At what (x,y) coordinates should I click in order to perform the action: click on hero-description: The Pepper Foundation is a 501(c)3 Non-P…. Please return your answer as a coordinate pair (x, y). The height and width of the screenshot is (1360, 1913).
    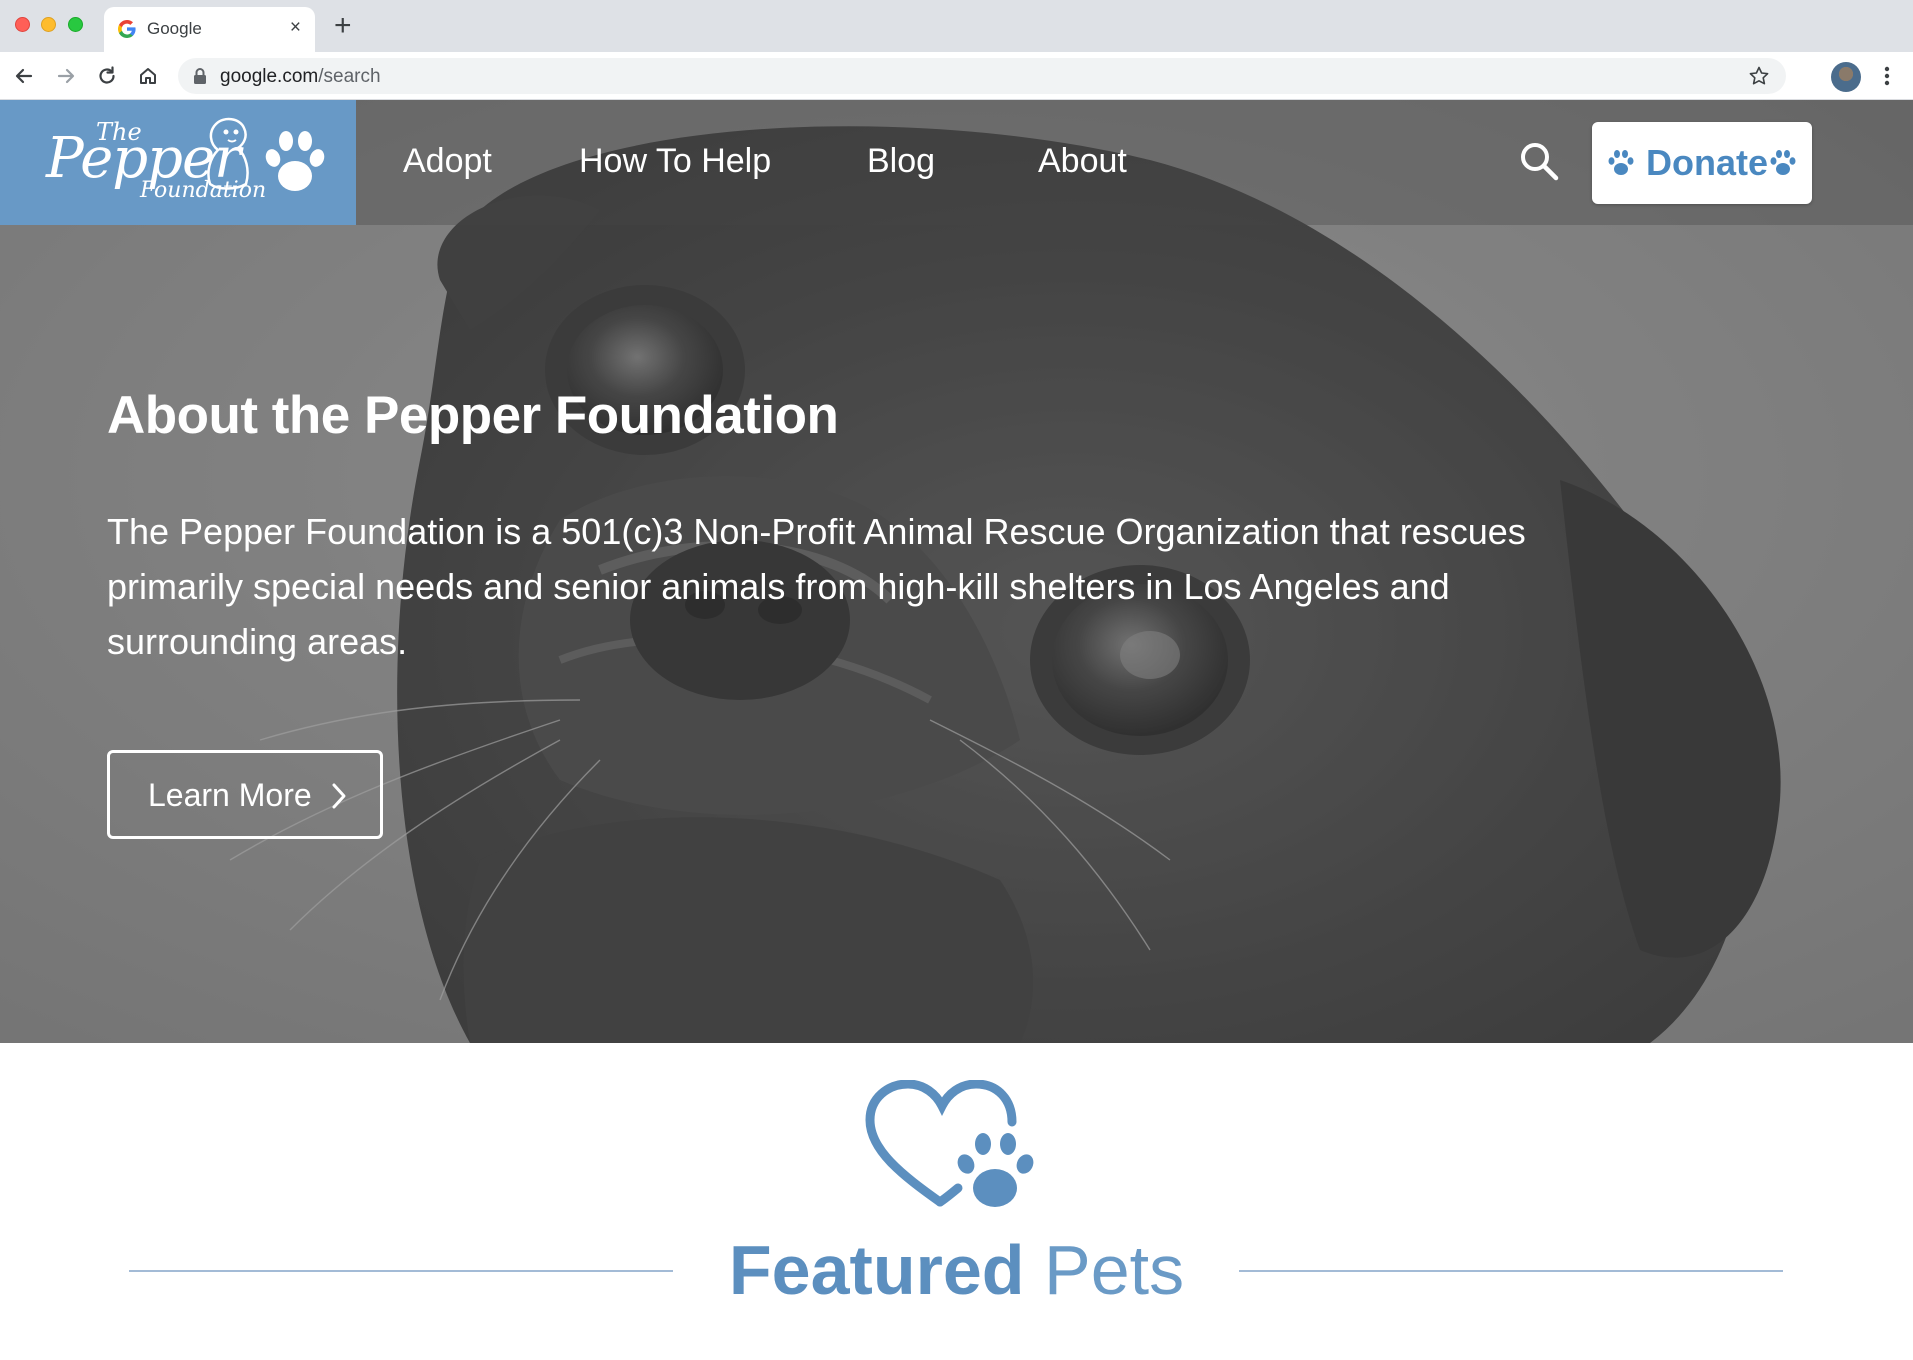
    Looking at the image, I should click on (816, 586).